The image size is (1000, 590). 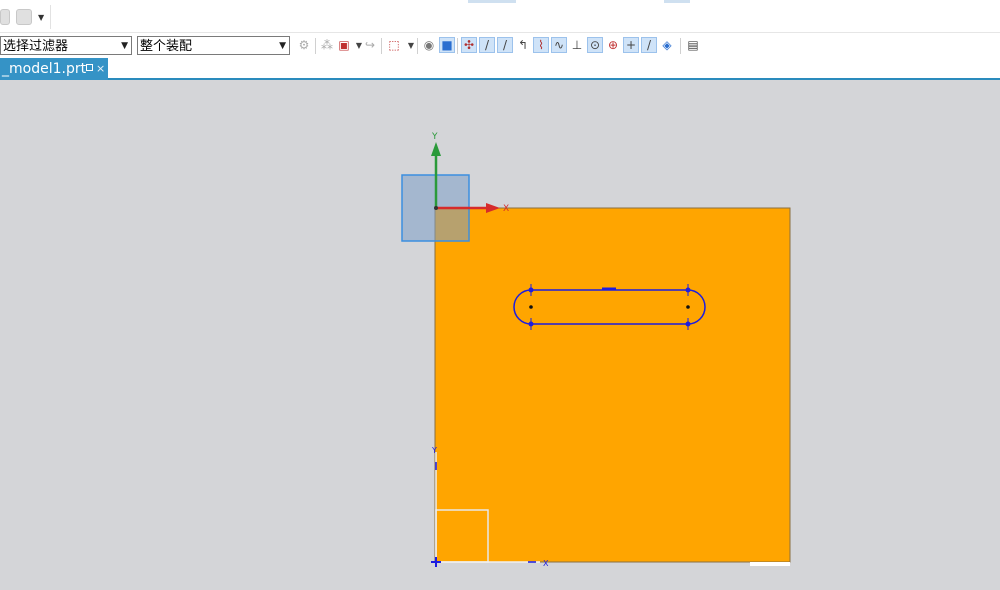 What do you see at coordinates (89, 67) in the screenshot?
I see `pin-icon` at bounding box center [89, 67].